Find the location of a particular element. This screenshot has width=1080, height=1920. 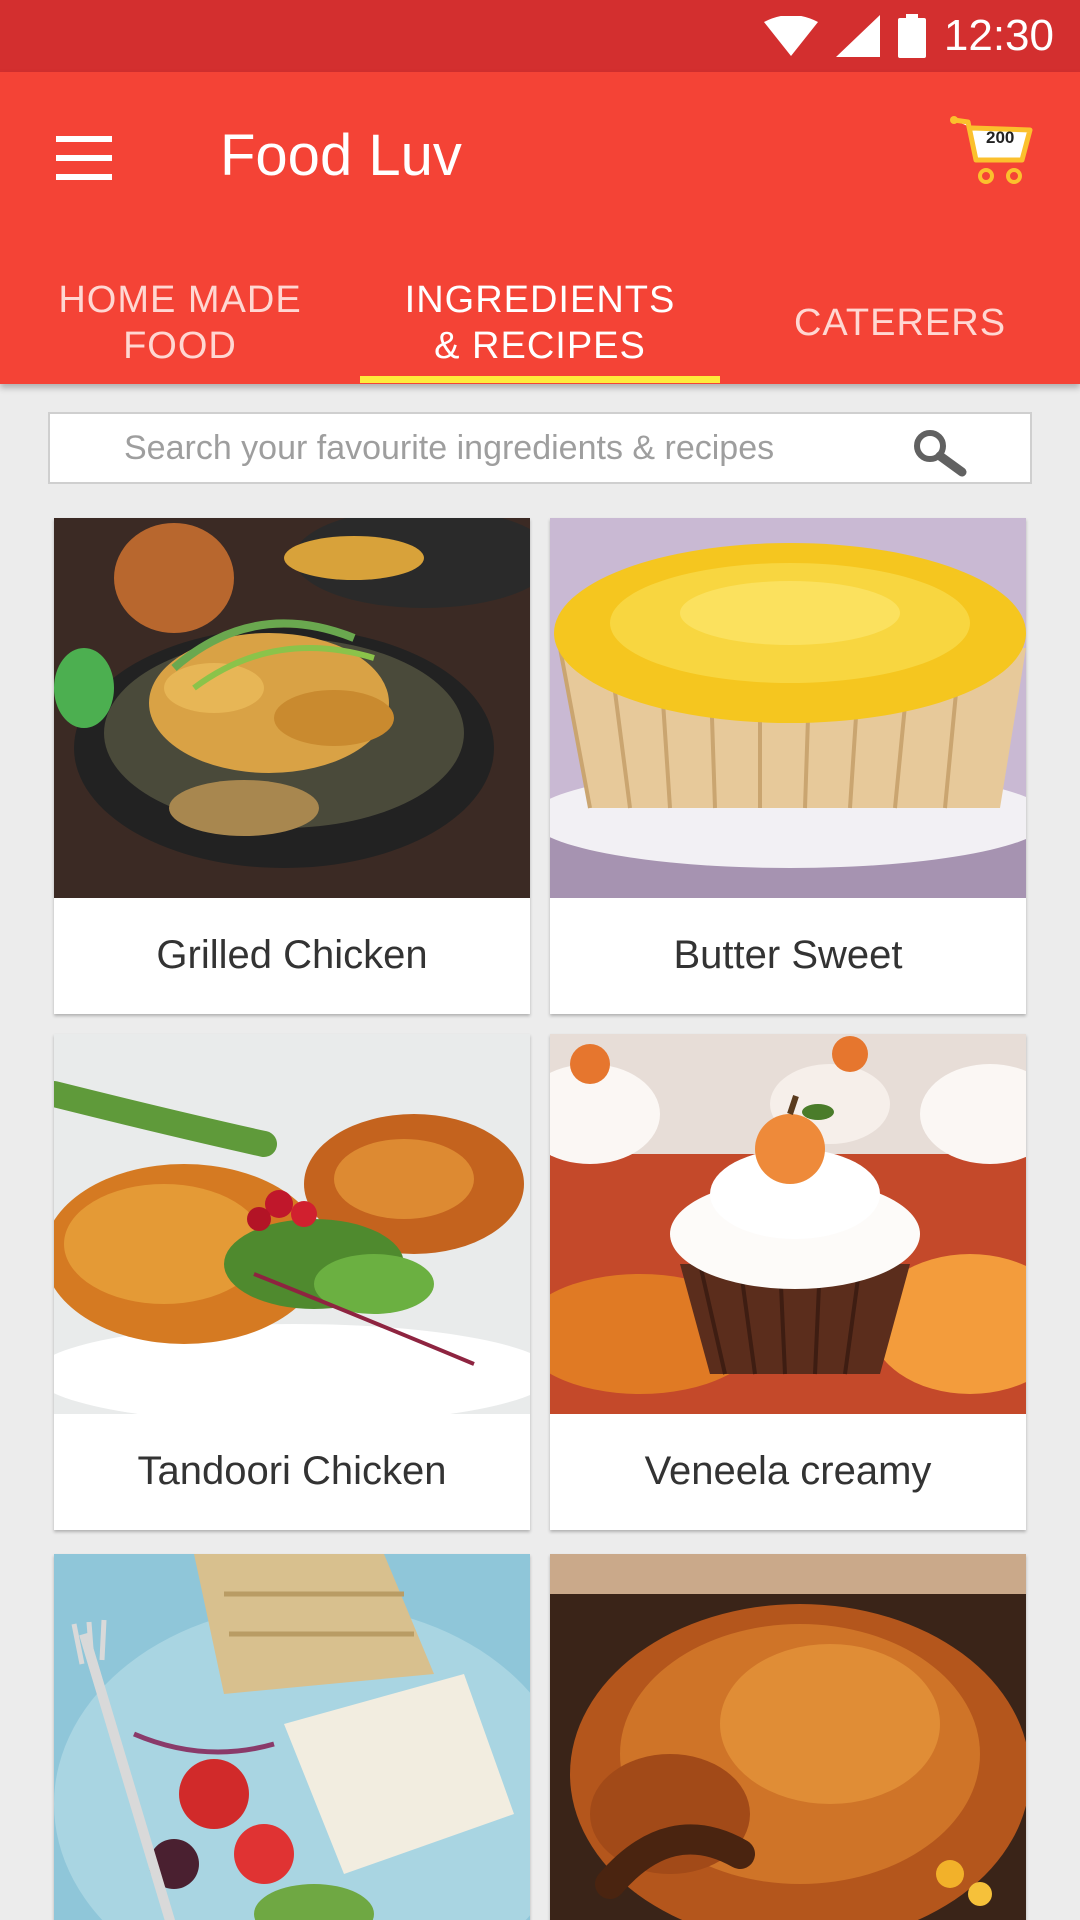

tandoori-chicken-image is located at coordinates (292, 1224).